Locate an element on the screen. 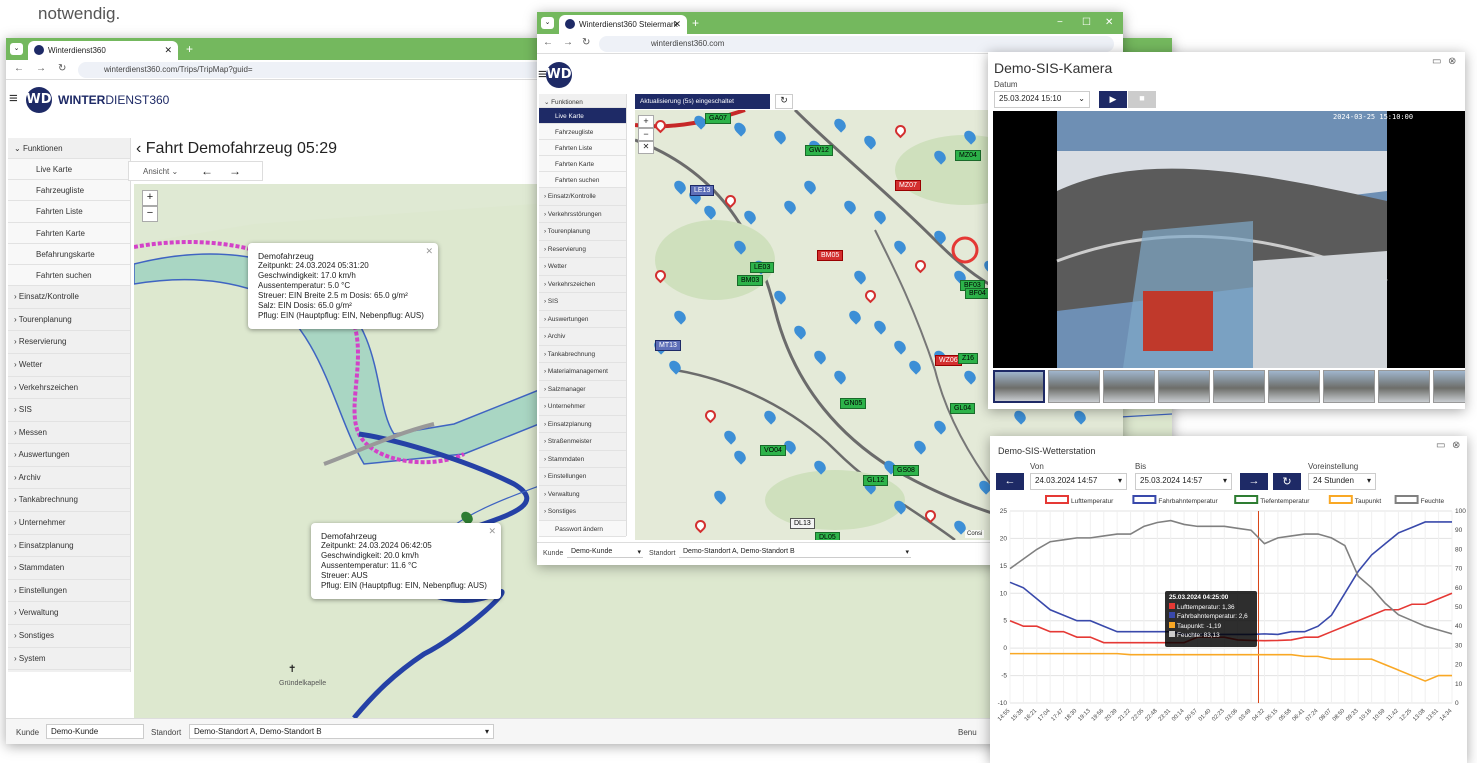 This screenshot has height=763, width=1477. sidebar-item-sonstiges: › Sonstiges is located at coordinates (69, 636).